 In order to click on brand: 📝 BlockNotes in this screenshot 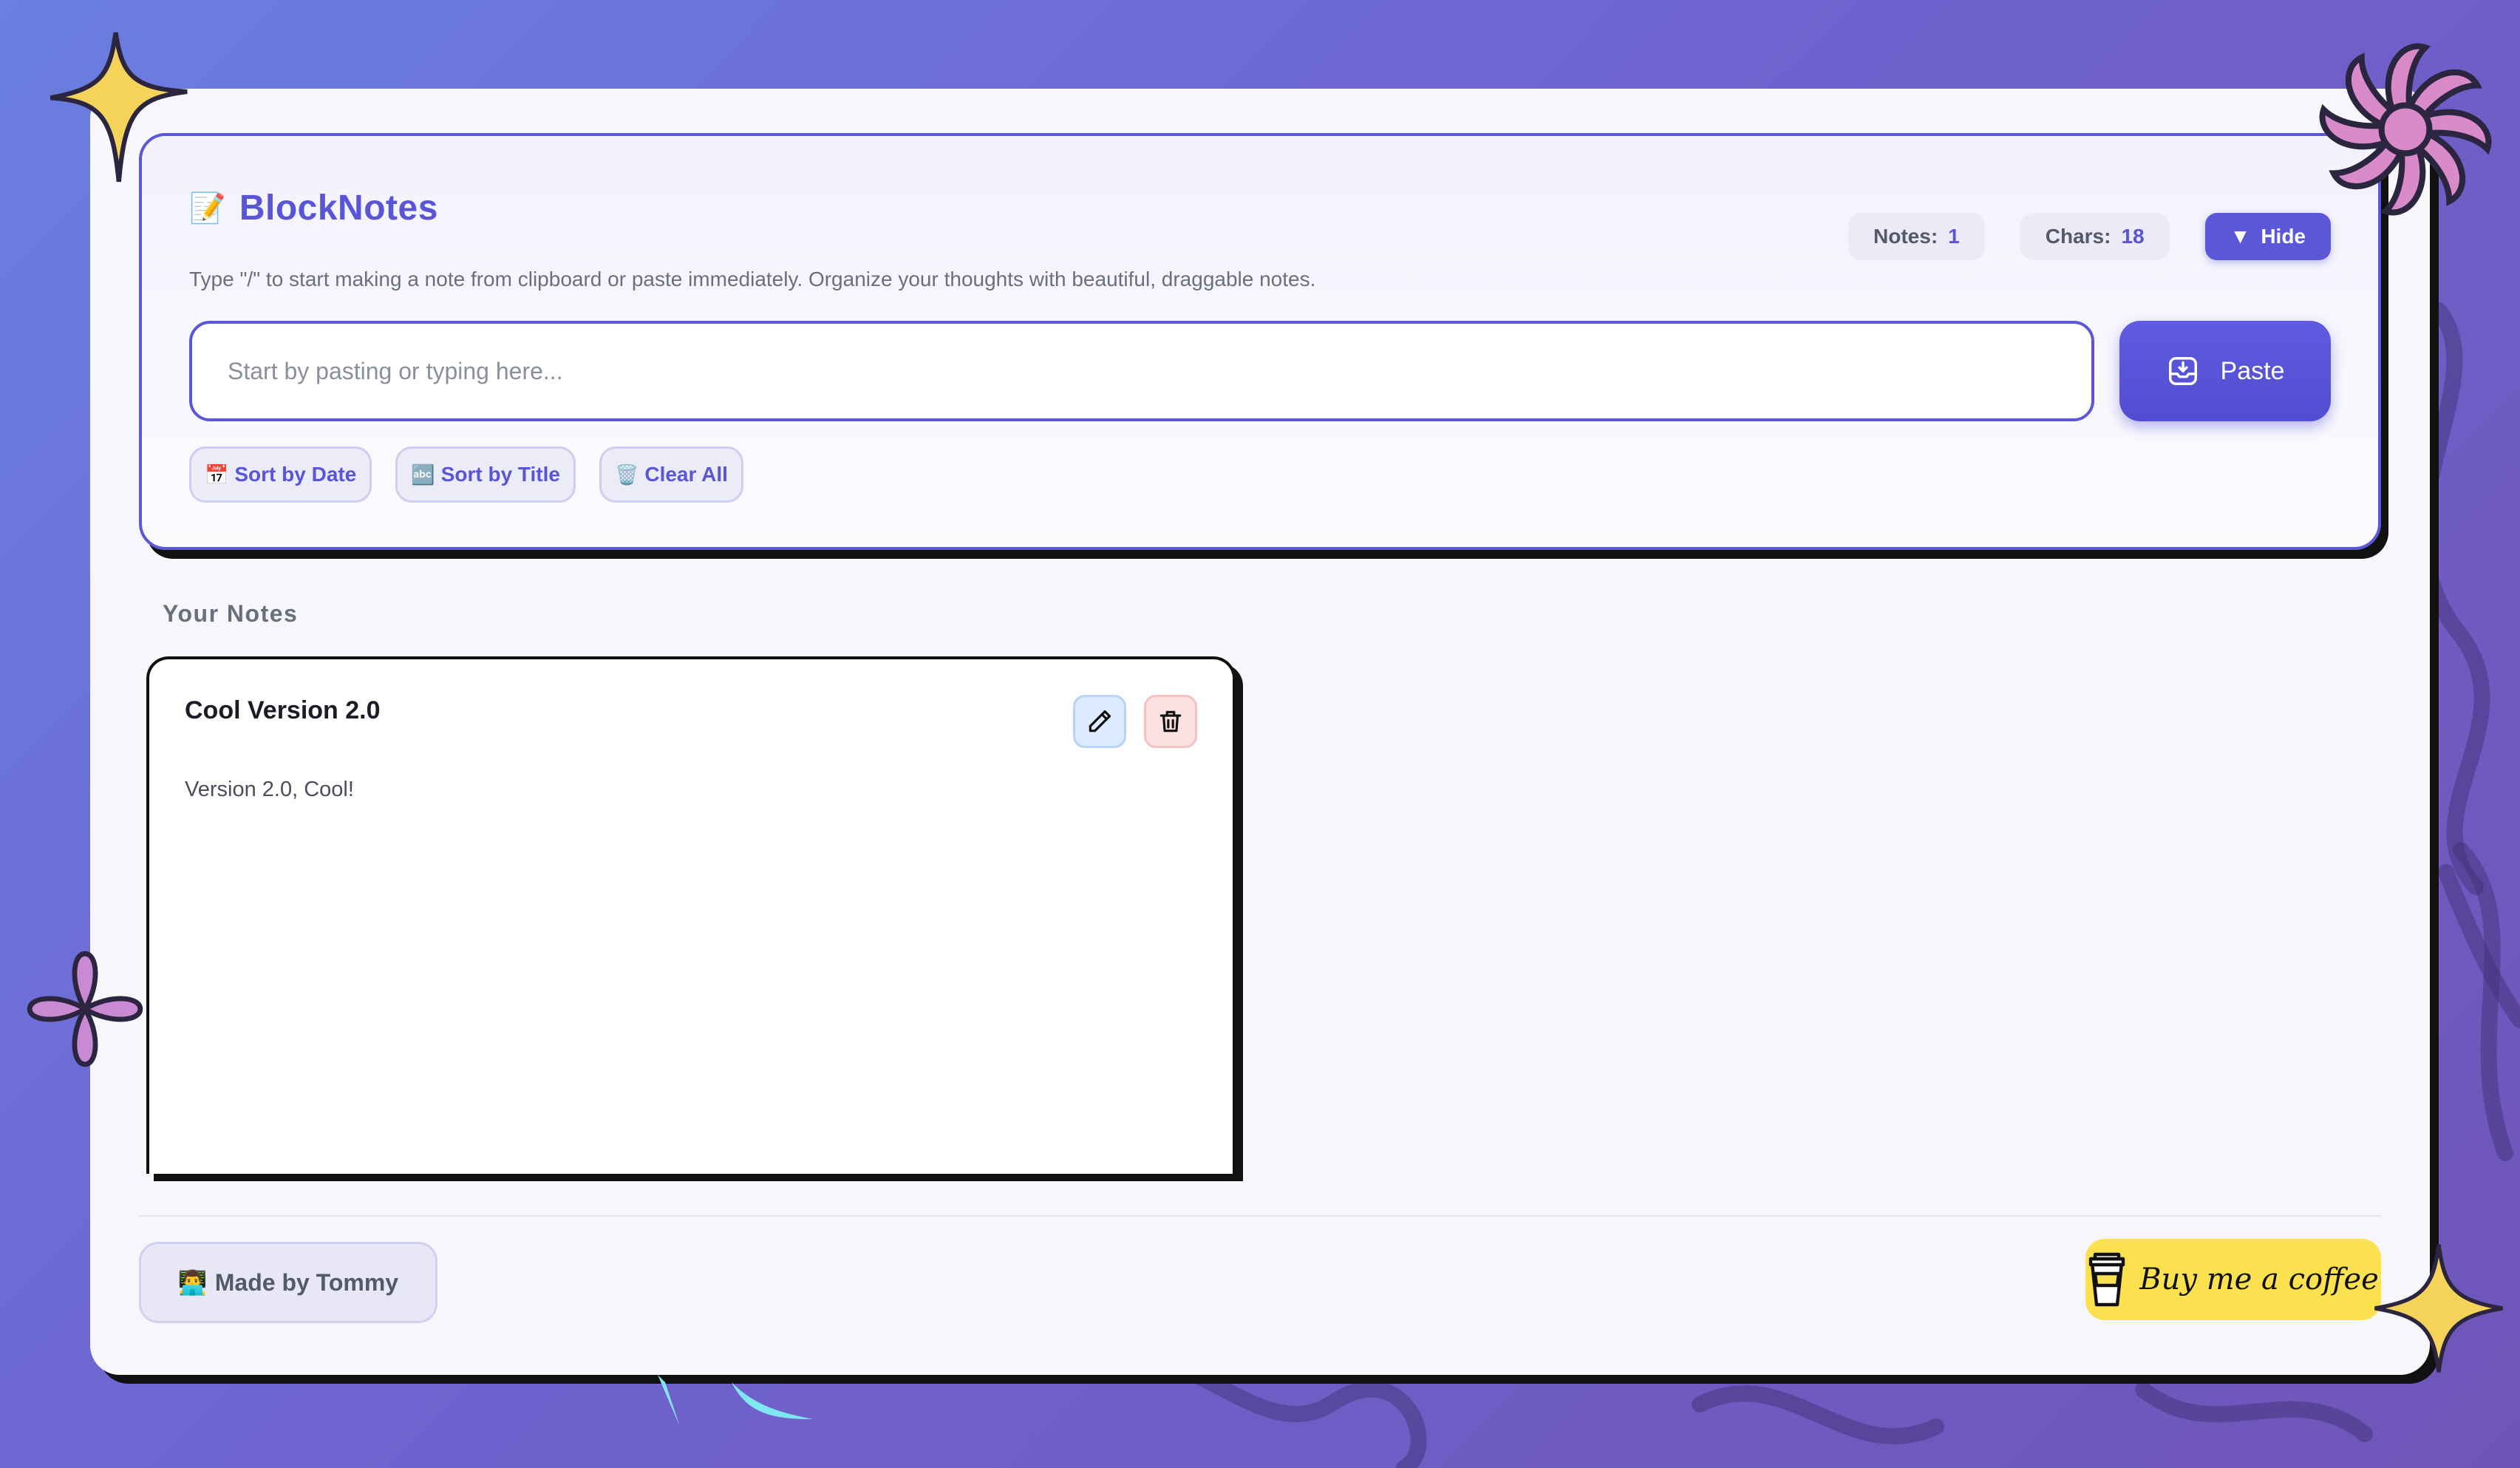, I will do `click(314, 208)`.